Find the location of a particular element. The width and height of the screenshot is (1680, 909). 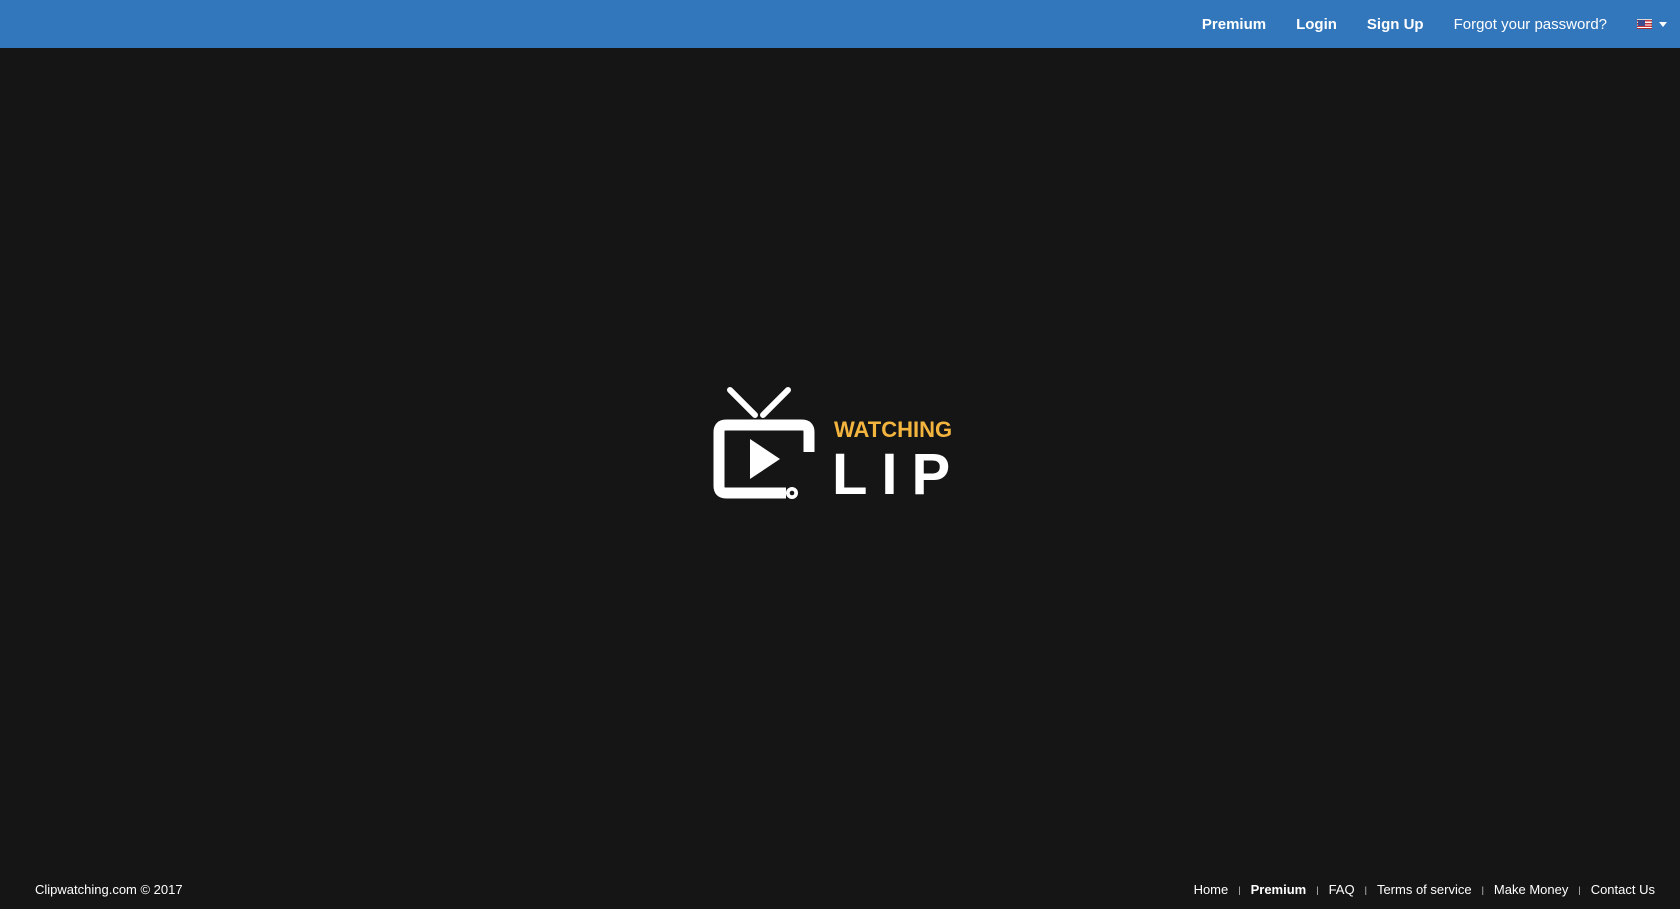

us-flag-icon is located at coordinates (1644, 24).